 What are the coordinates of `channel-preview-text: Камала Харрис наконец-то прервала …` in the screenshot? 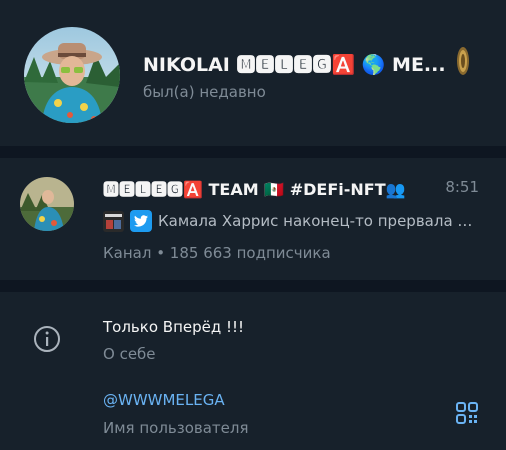 It's located at (315, 221).